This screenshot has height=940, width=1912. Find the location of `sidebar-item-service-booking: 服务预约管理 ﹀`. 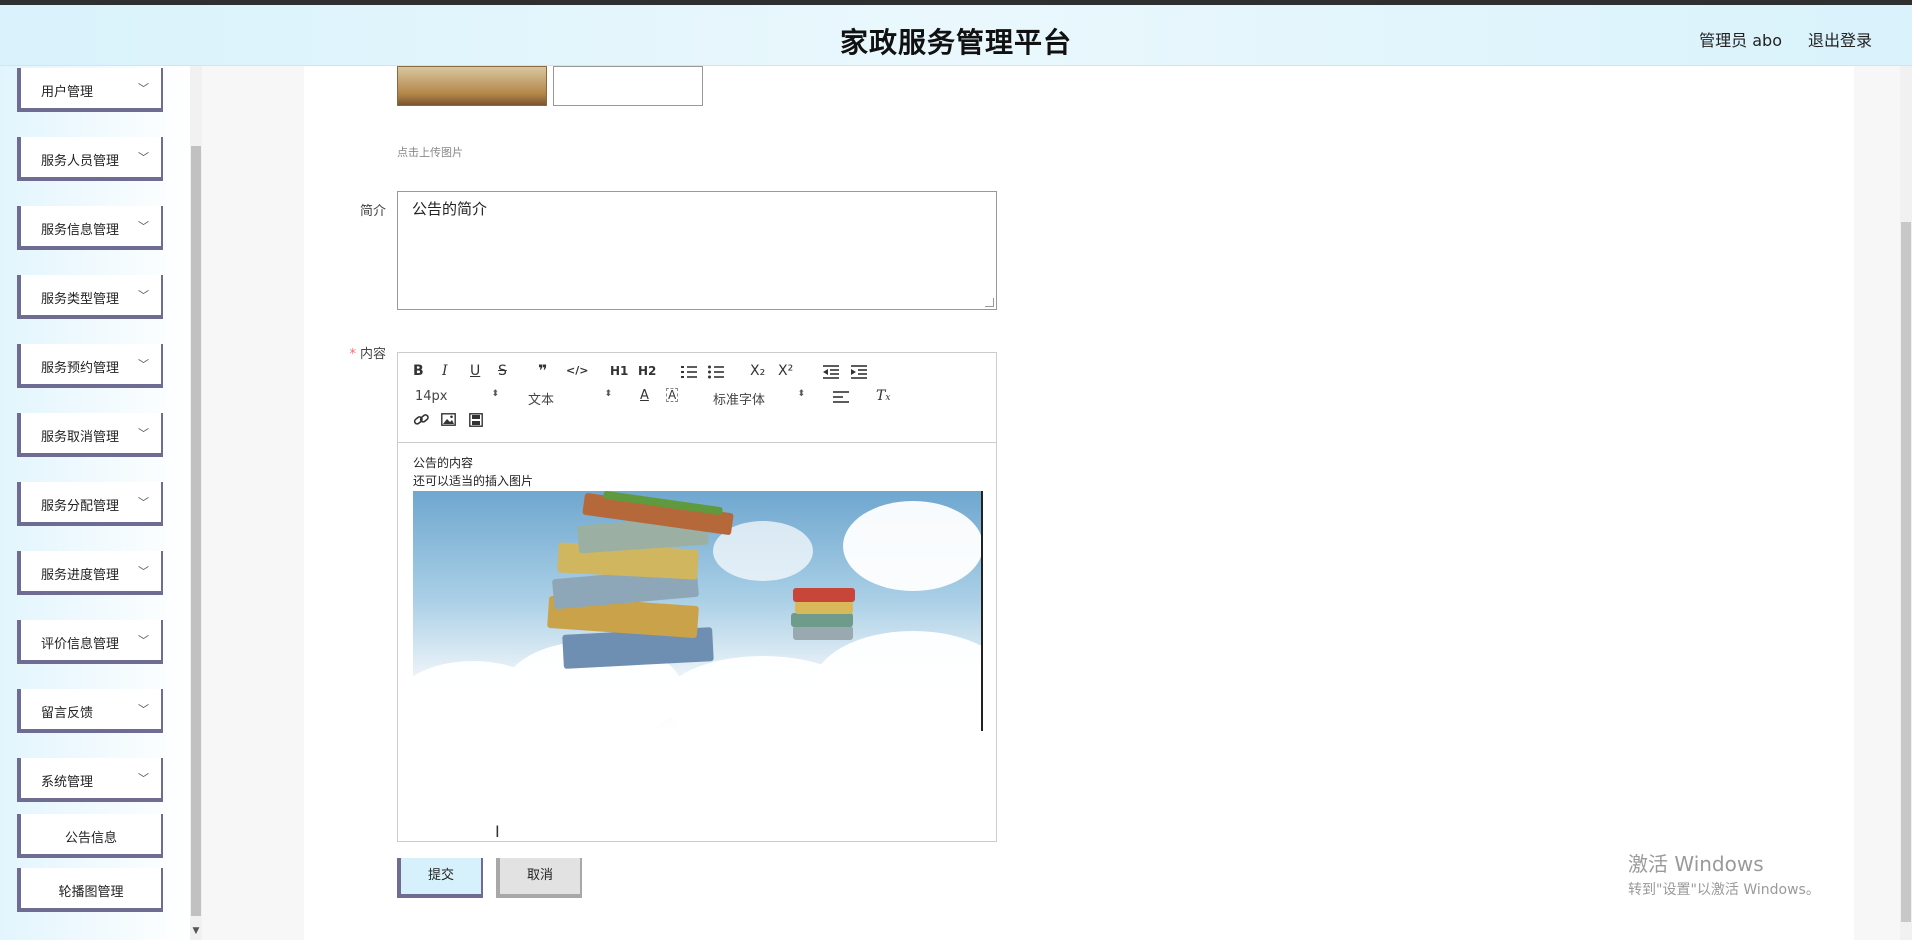

sidebar-item-service-booking: 服务预约管理 ﹀ is located at coordinates (90, 366).